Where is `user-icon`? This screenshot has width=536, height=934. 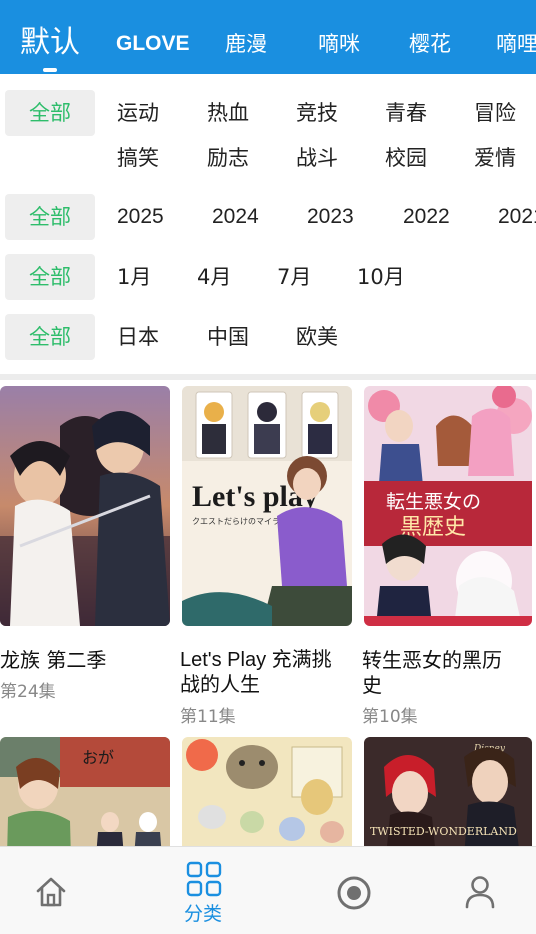 user-icon is located at coordinates (480, 892).